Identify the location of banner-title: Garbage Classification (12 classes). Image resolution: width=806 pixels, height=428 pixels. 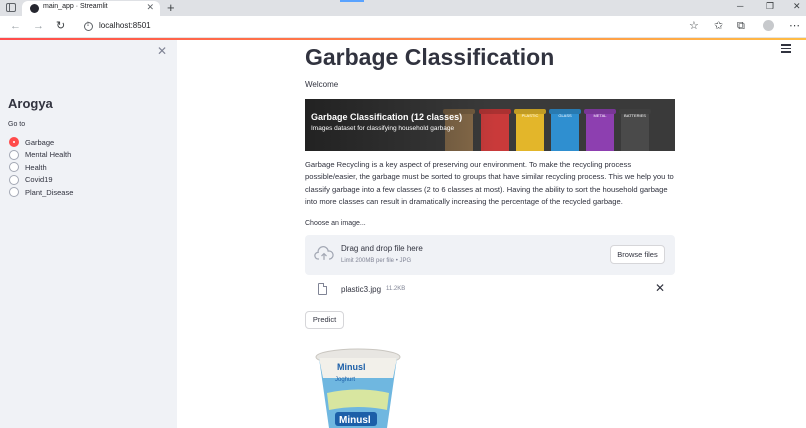
(387, 117).